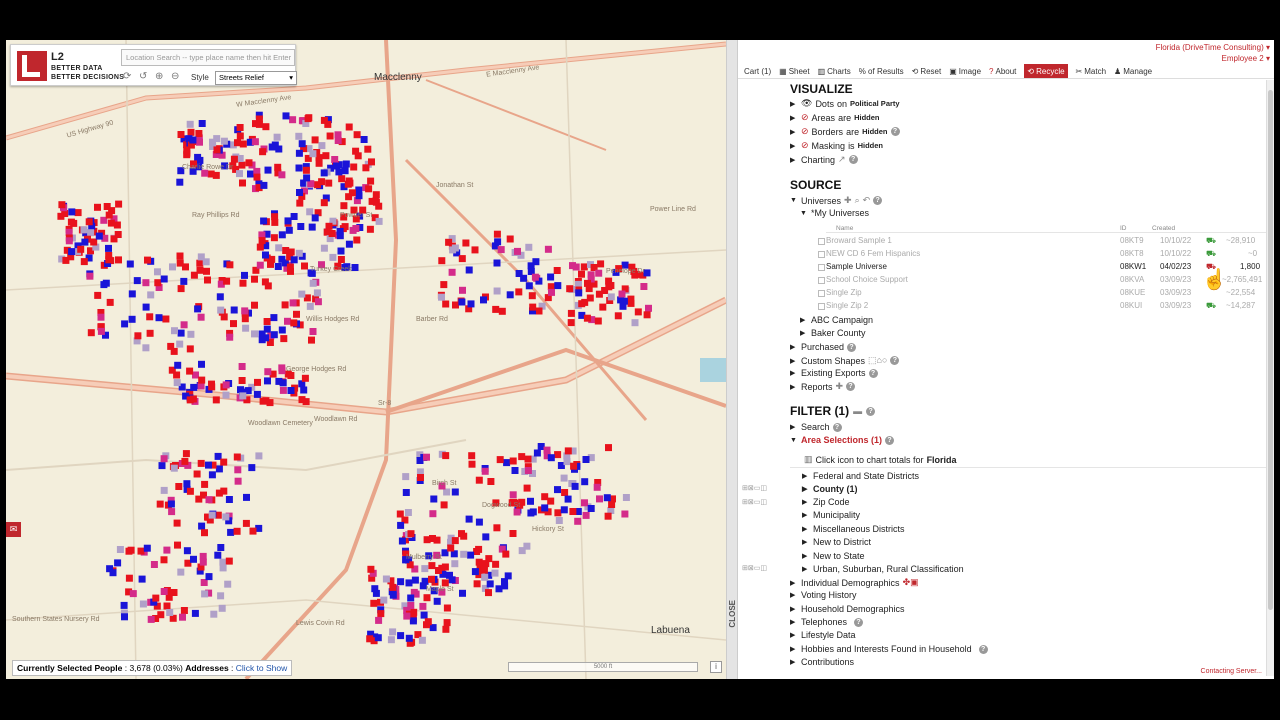  I want to click on chart-totals-hint: ▥ Click icon to chart totals for Florida, so click(880, 459).